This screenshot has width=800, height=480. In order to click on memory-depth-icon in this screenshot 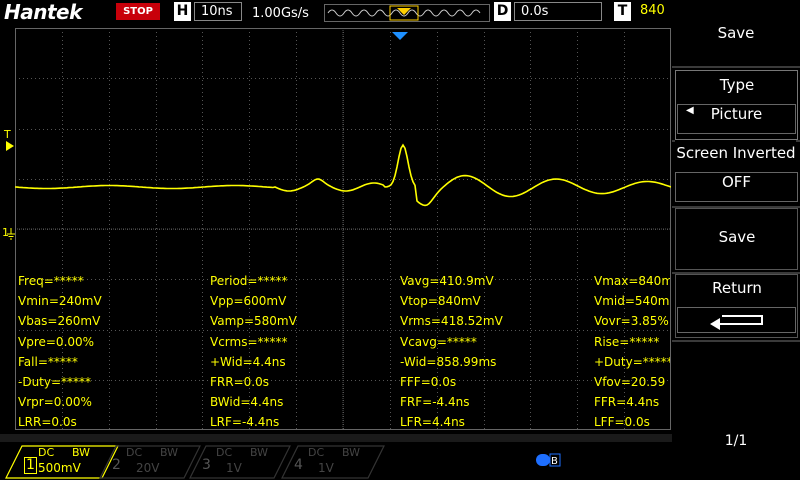, I will do `click(407, 13)`.